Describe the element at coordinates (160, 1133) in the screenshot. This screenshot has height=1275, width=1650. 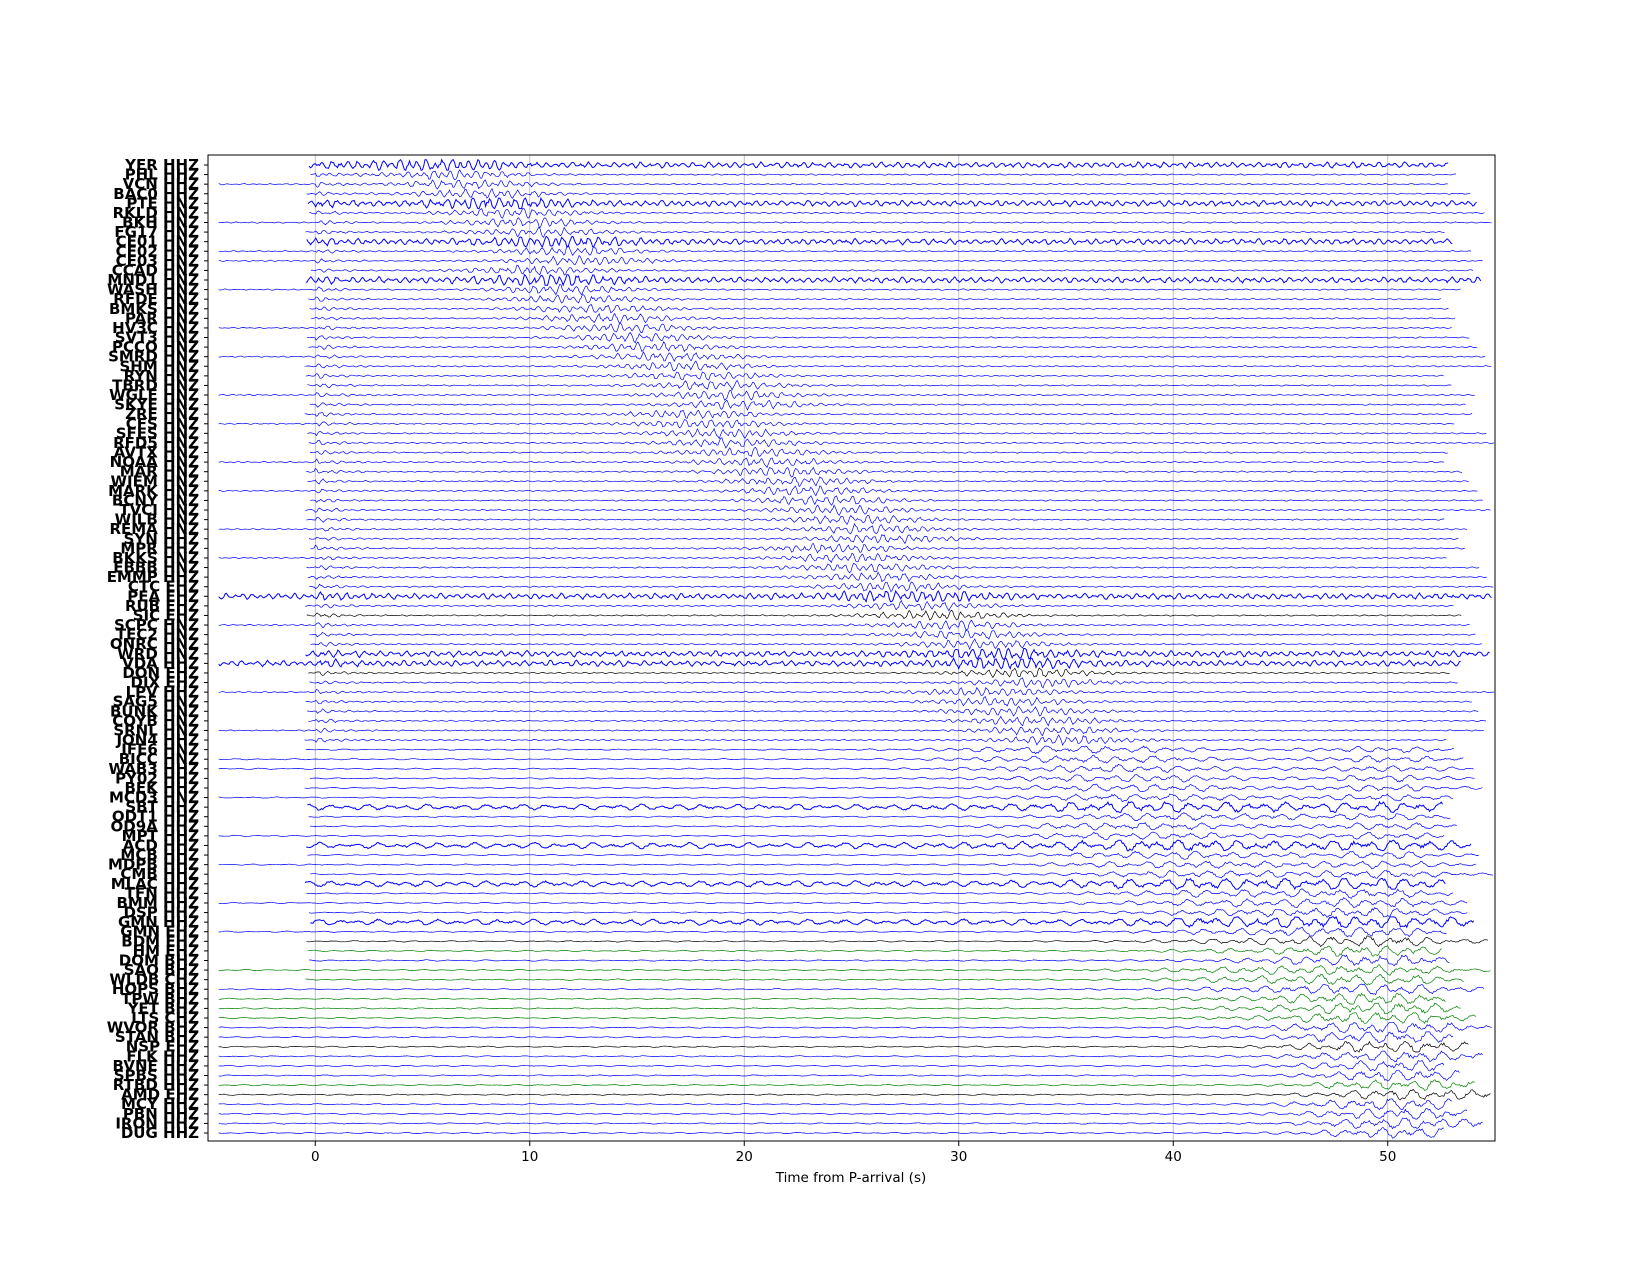
I see `station-label: DUG HHZ` at that location.